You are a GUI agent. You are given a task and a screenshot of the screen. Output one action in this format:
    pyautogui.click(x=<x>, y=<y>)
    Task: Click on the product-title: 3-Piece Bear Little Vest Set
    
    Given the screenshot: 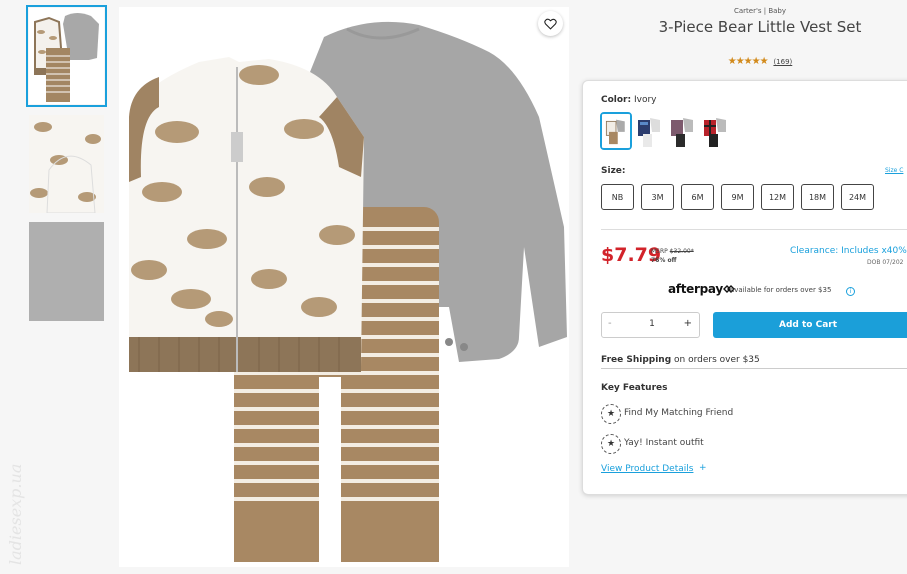 What is the action you would take?
    pyautogui.click(x=760, y=27)
    